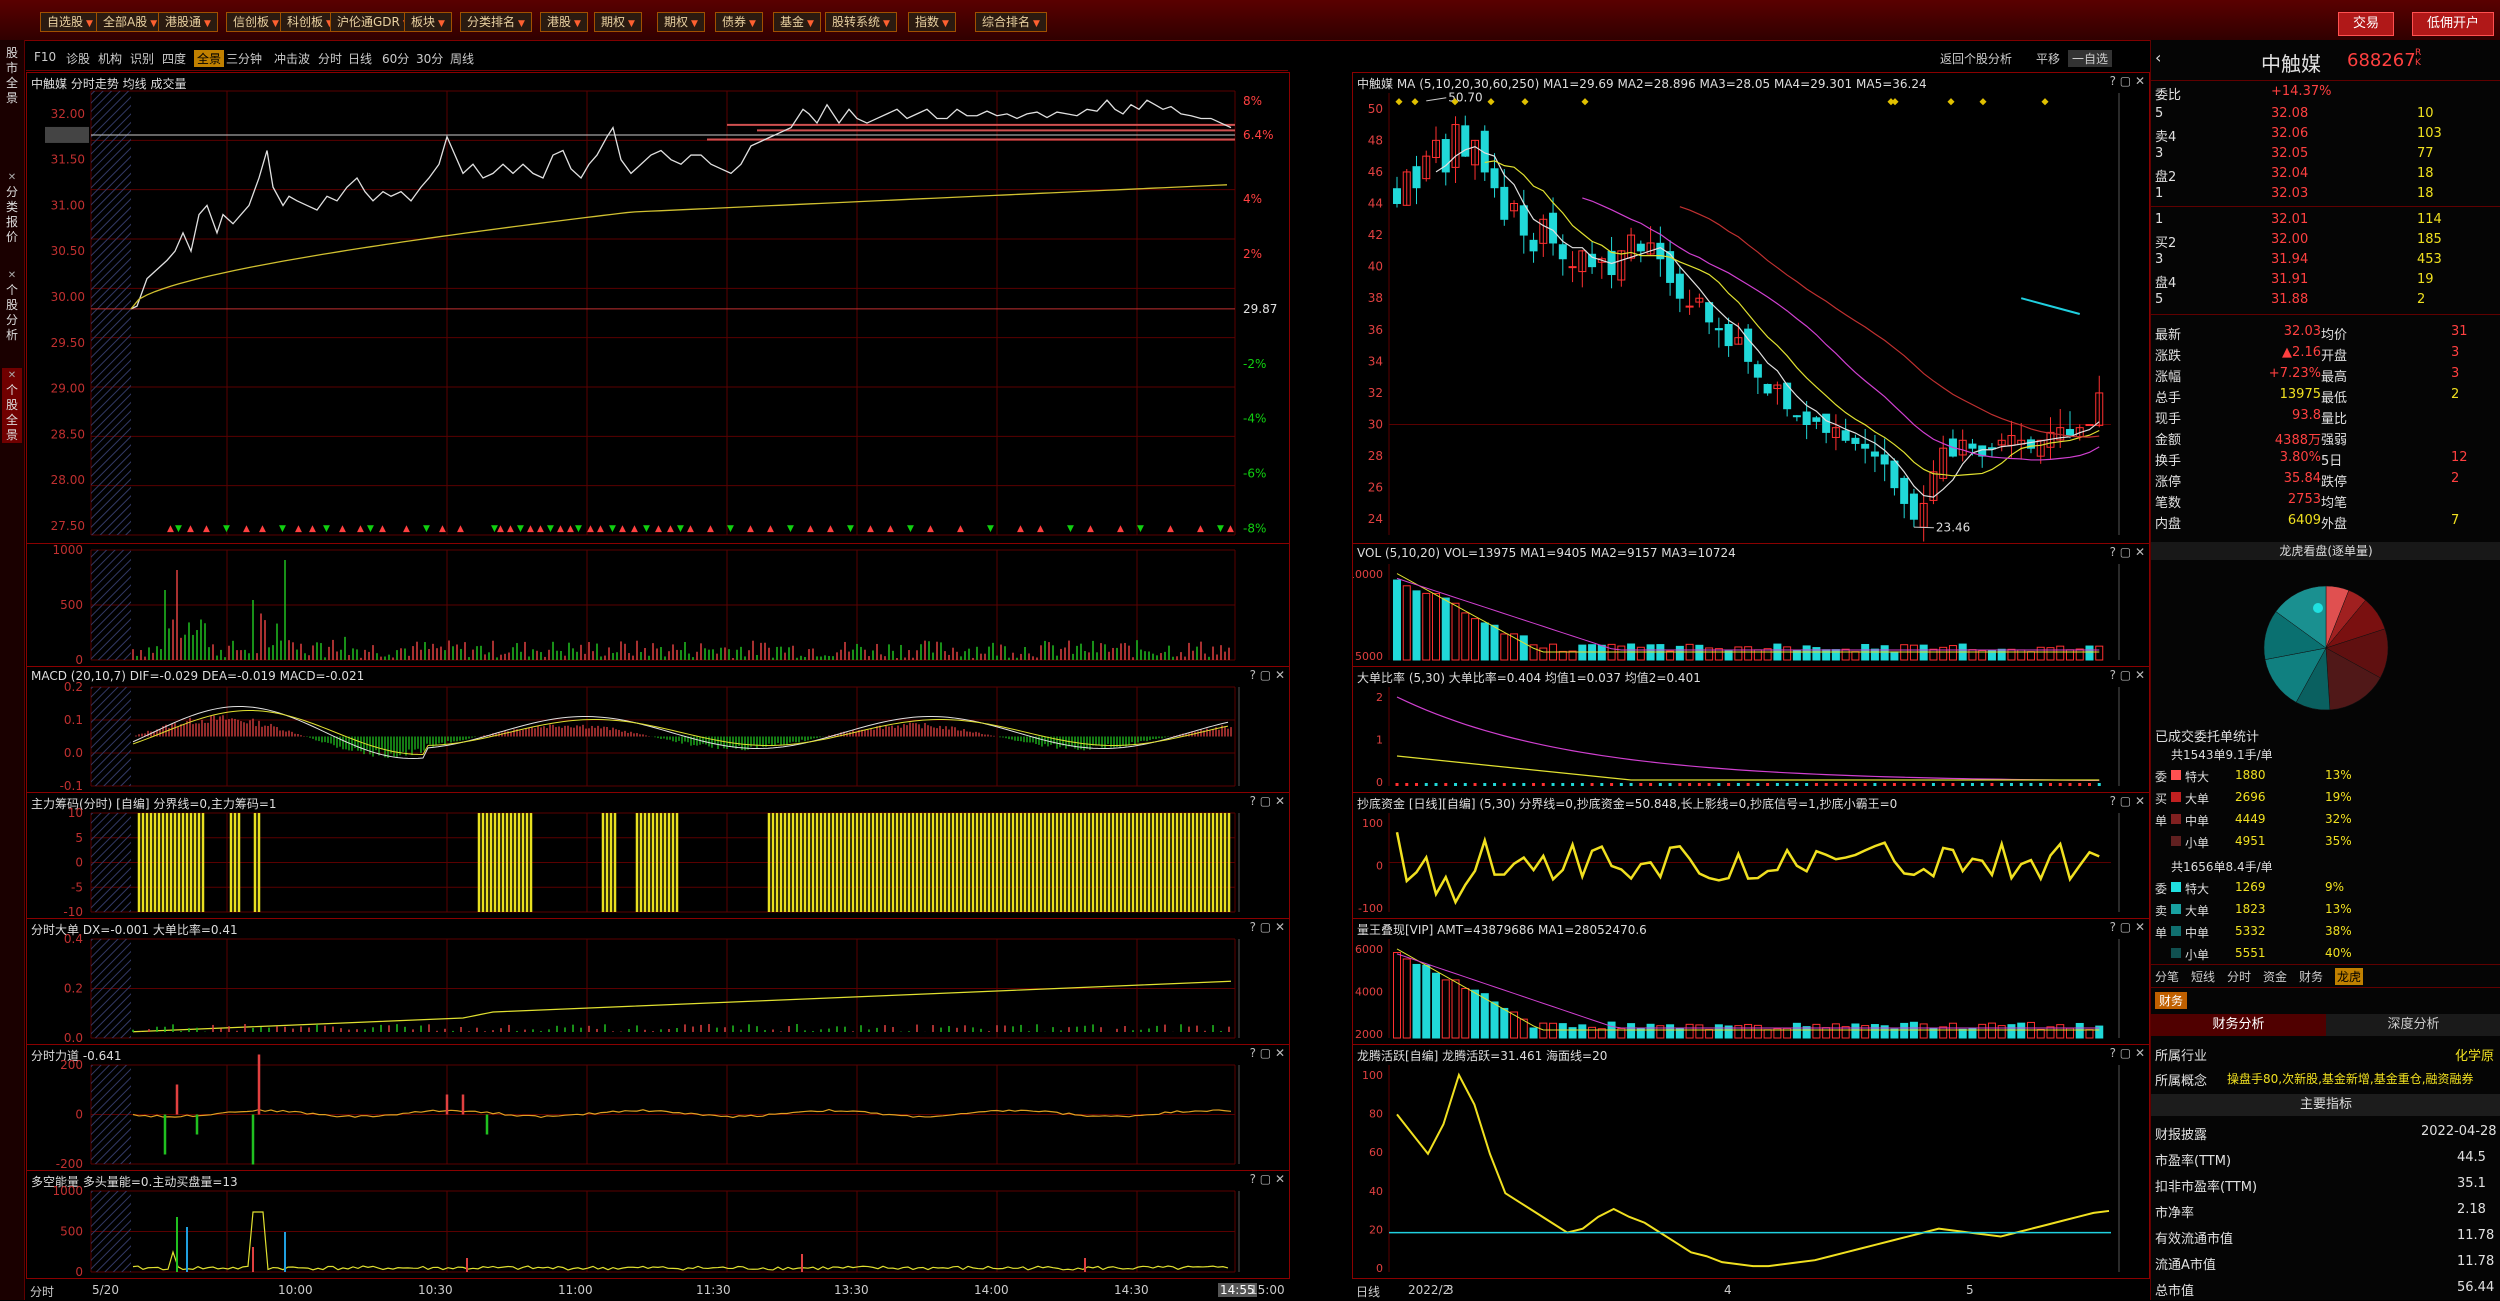 This screenshot has height=1301, width=2500. What do you see at coordinates (2325, 174) in the screenshot?
I see `ask-row: 盘2 32.04 18` at bounding box center [2325, 174].